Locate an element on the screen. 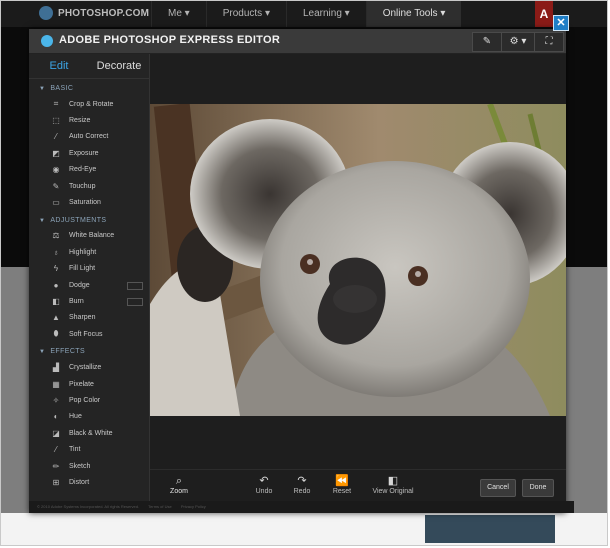 The width and height of the screenshot is (610, 548). tool-soft-focus: ⬮ Soft Focus is located at coordinates (89, 334).